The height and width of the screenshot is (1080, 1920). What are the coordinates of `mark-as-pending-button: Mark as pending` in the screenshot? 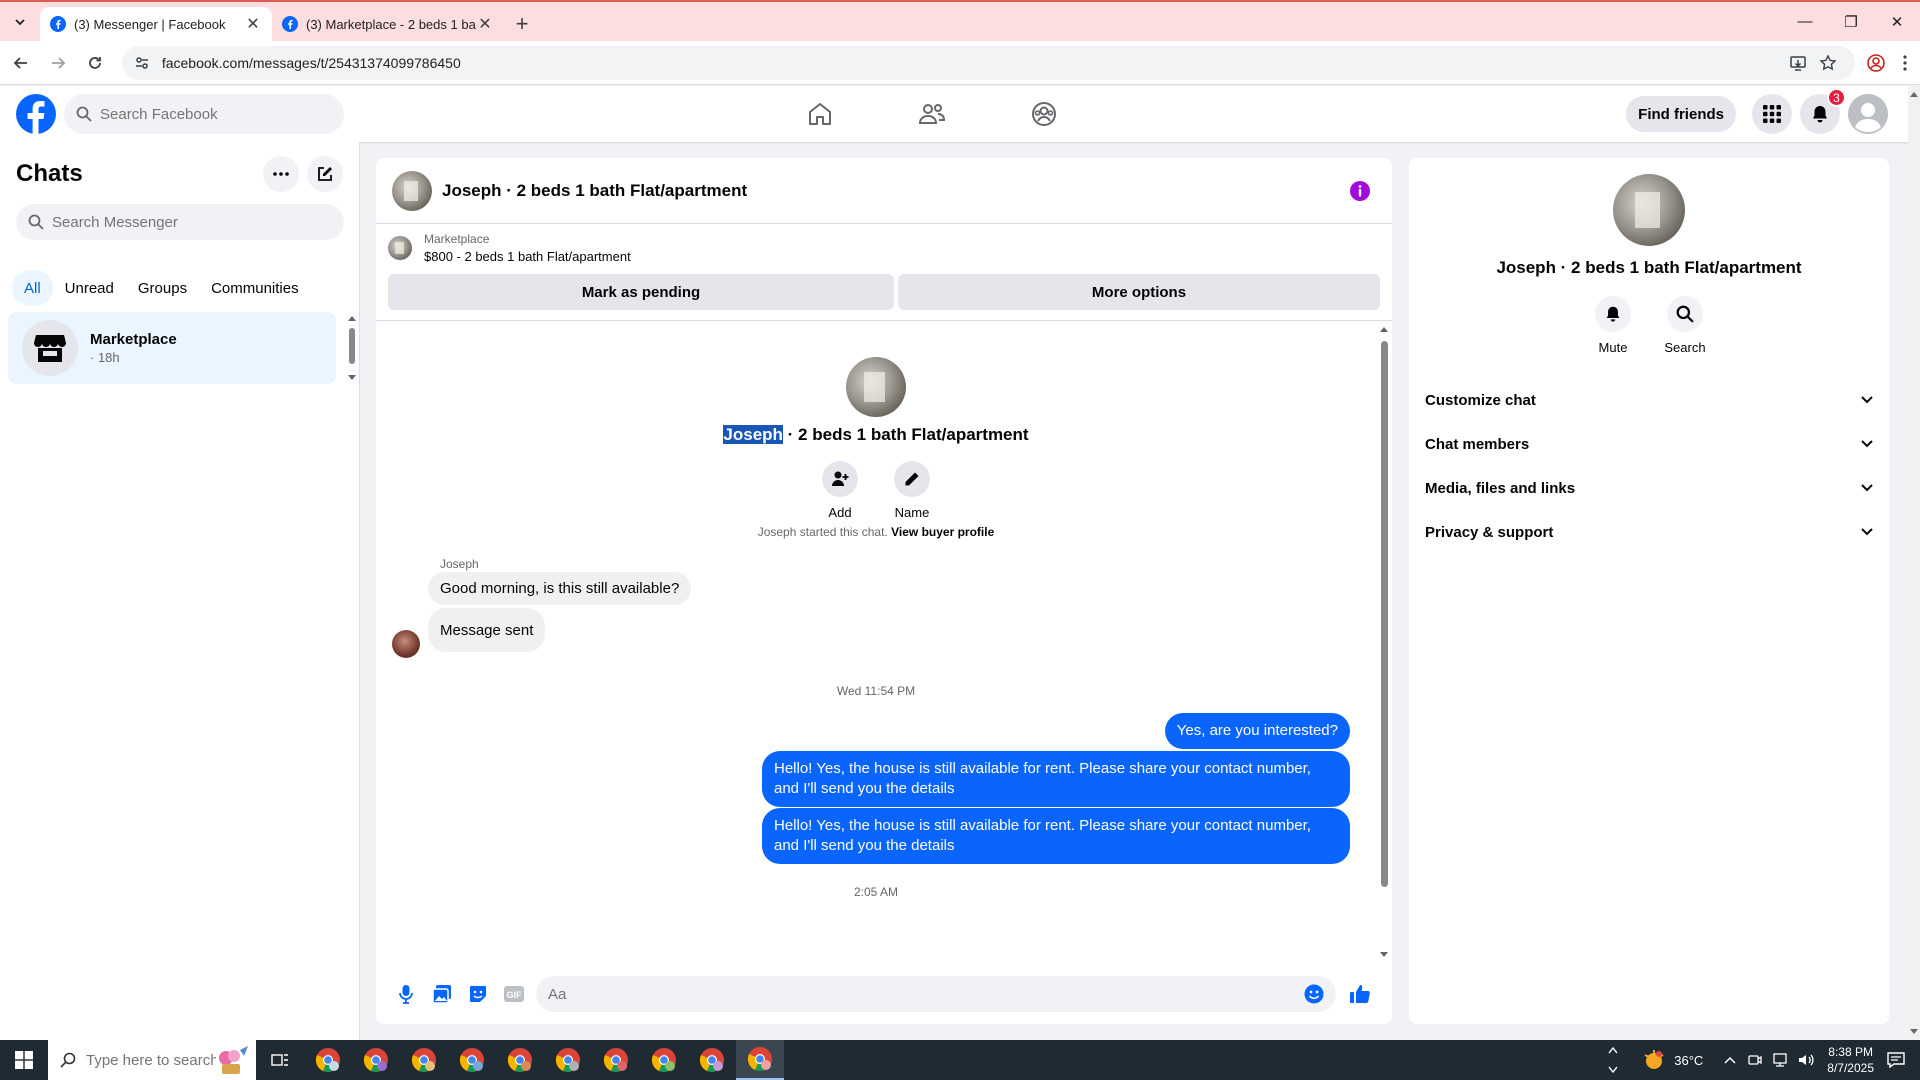 It's located at (641, 292).